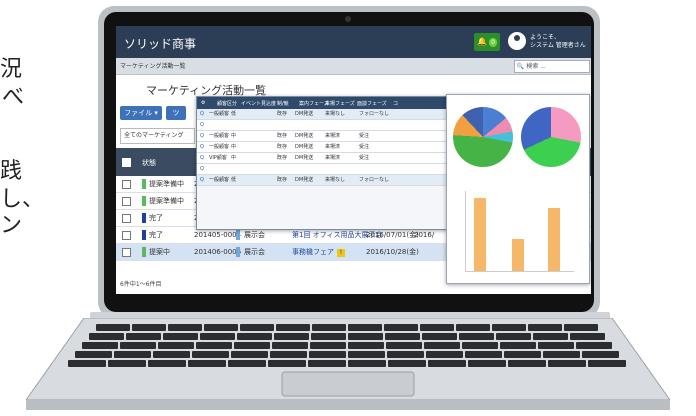 The height and width of the screenshot is (416, 696). Describe the element at coordinates (493, 42) in the screenshot. I see `notification-count: 0` at that location.